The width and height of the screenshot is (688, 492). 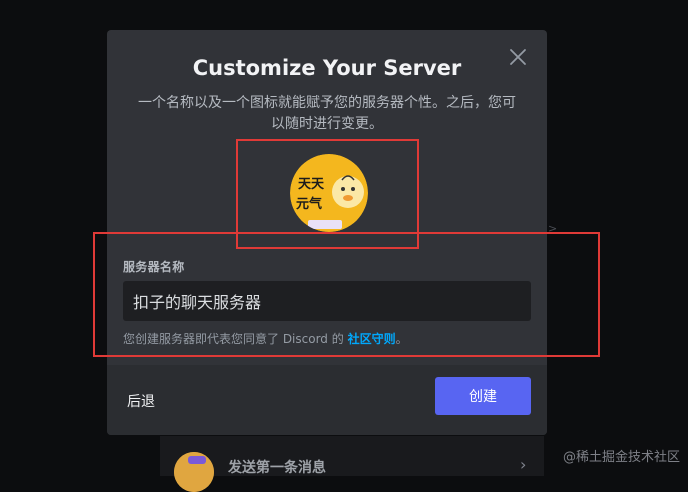 I want to click on server-name-input, so click(x=327, y=301).